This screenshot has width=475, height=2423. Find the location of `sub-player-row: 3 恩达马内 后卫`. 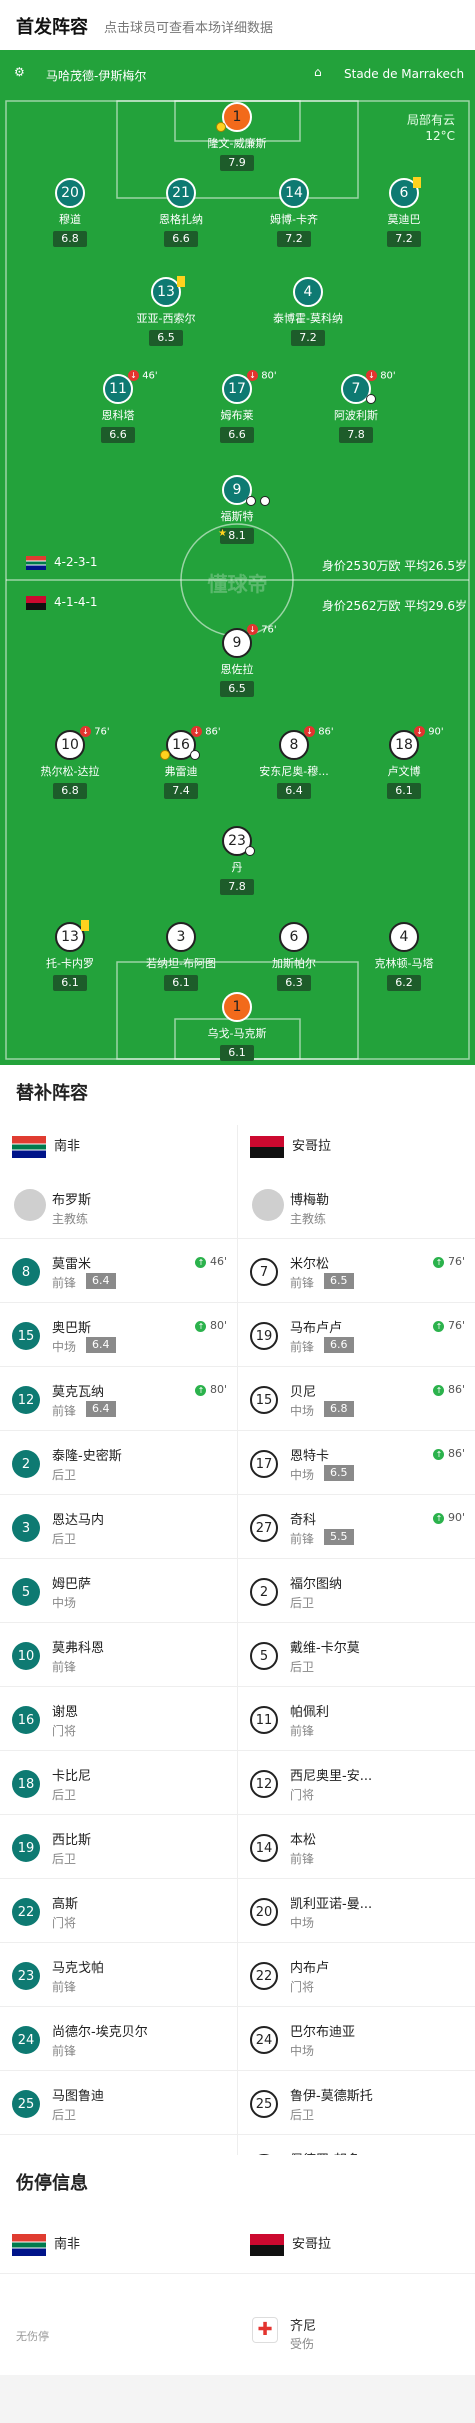

sub-player-row: 3 恩达马内 后卫 is located at coordinates (118, 1527).